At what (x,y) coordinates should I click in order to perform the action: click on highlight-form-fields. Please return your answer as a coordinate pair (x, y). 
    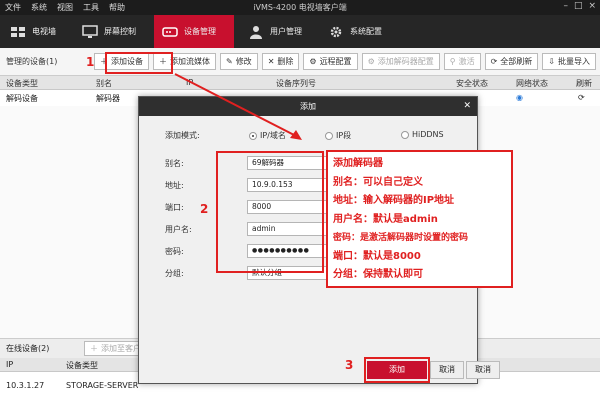
    Looking at the image, I should click on (270, 212).